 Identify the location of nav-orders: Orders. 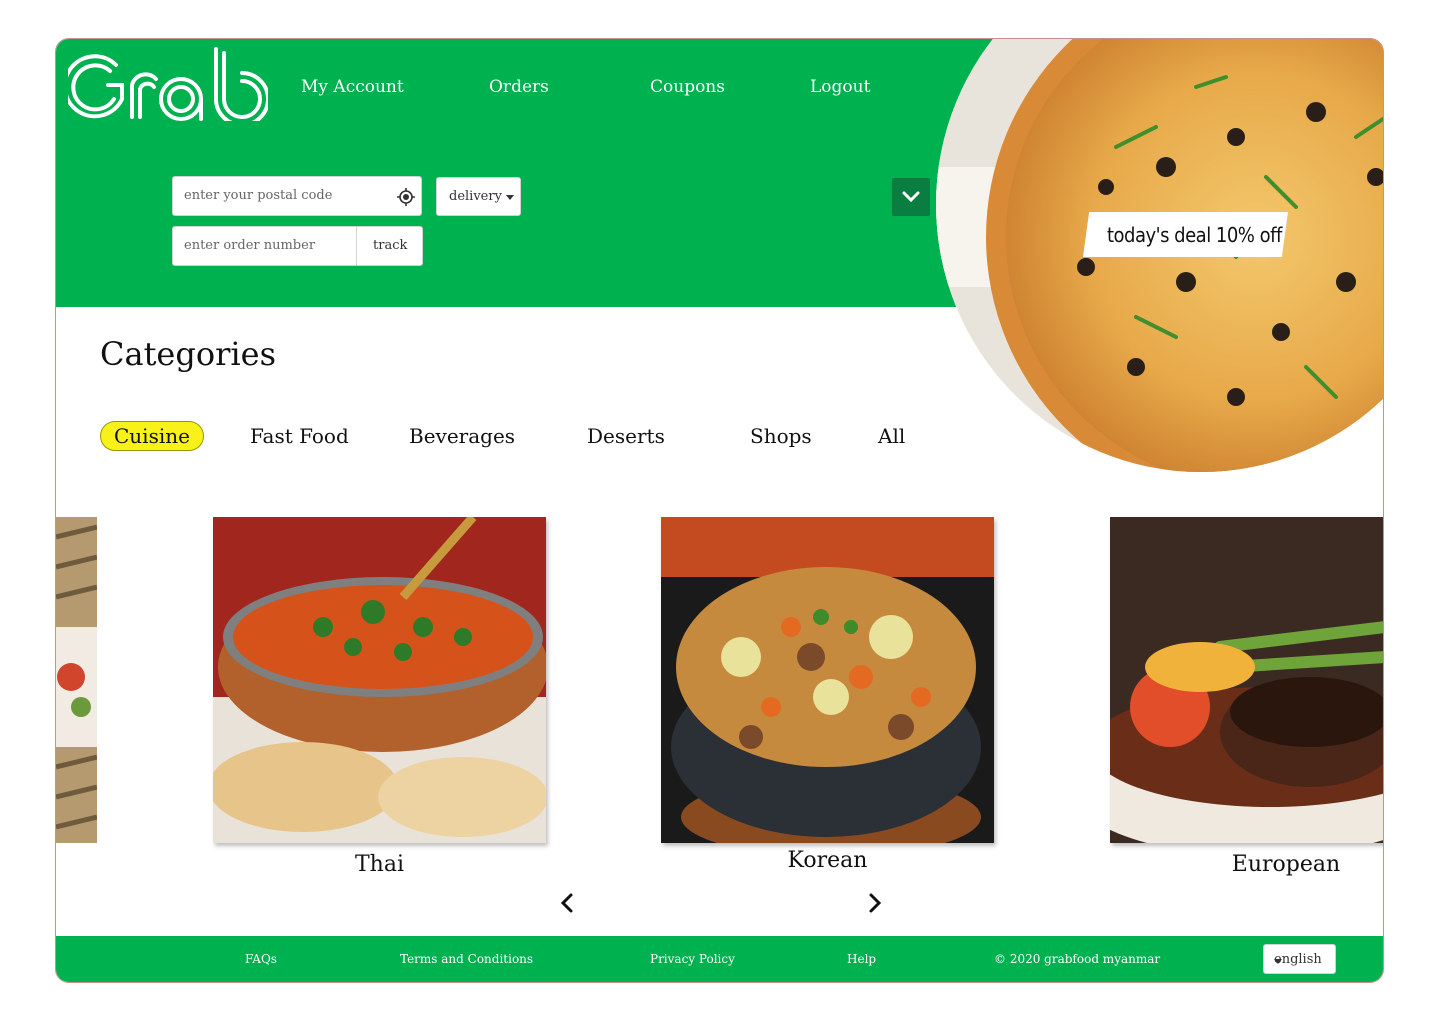
(519, 87).